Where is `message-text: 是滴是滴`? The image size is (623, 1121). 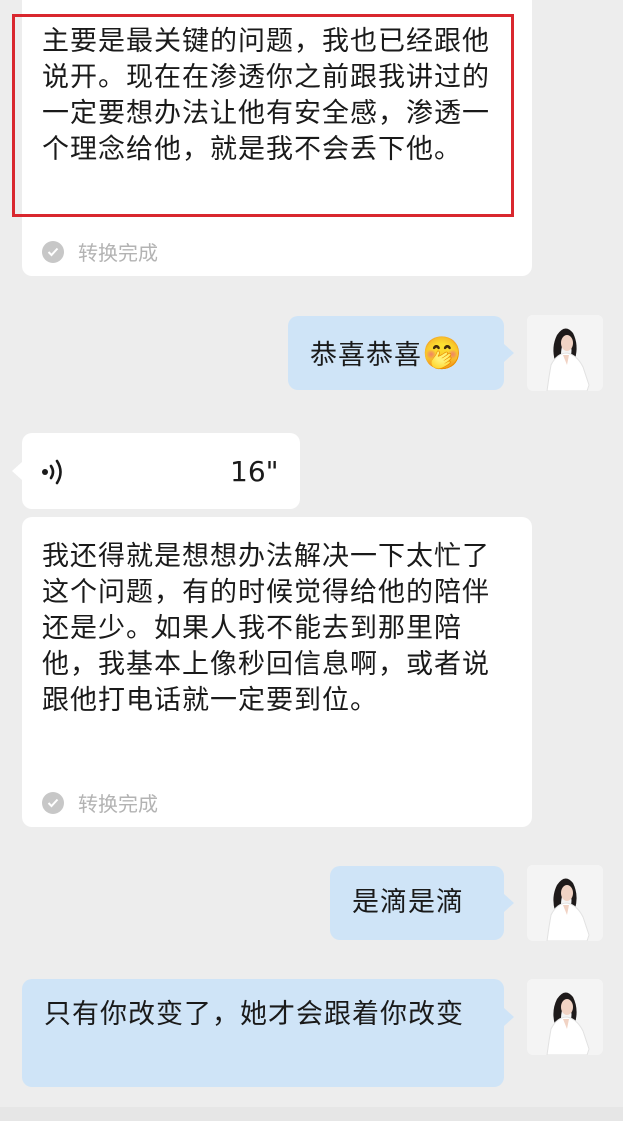
message-text: 是滴是滴 is located at coordinates (408, 902).